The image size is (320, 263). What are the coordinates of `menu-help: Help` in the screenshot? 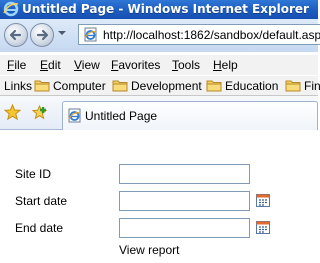 It's located at (225, 65).